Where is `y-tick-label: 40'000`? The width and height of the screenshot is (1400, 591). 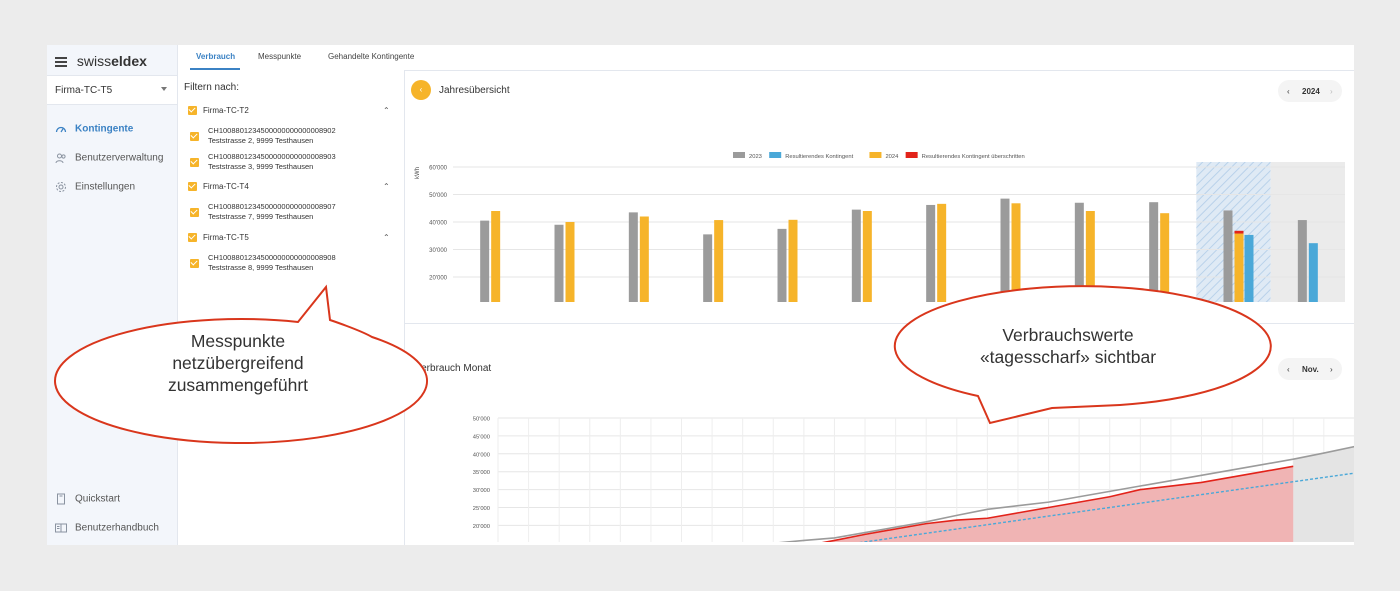 y-tick-label: 40'000 is located at coordinates (438, 224).